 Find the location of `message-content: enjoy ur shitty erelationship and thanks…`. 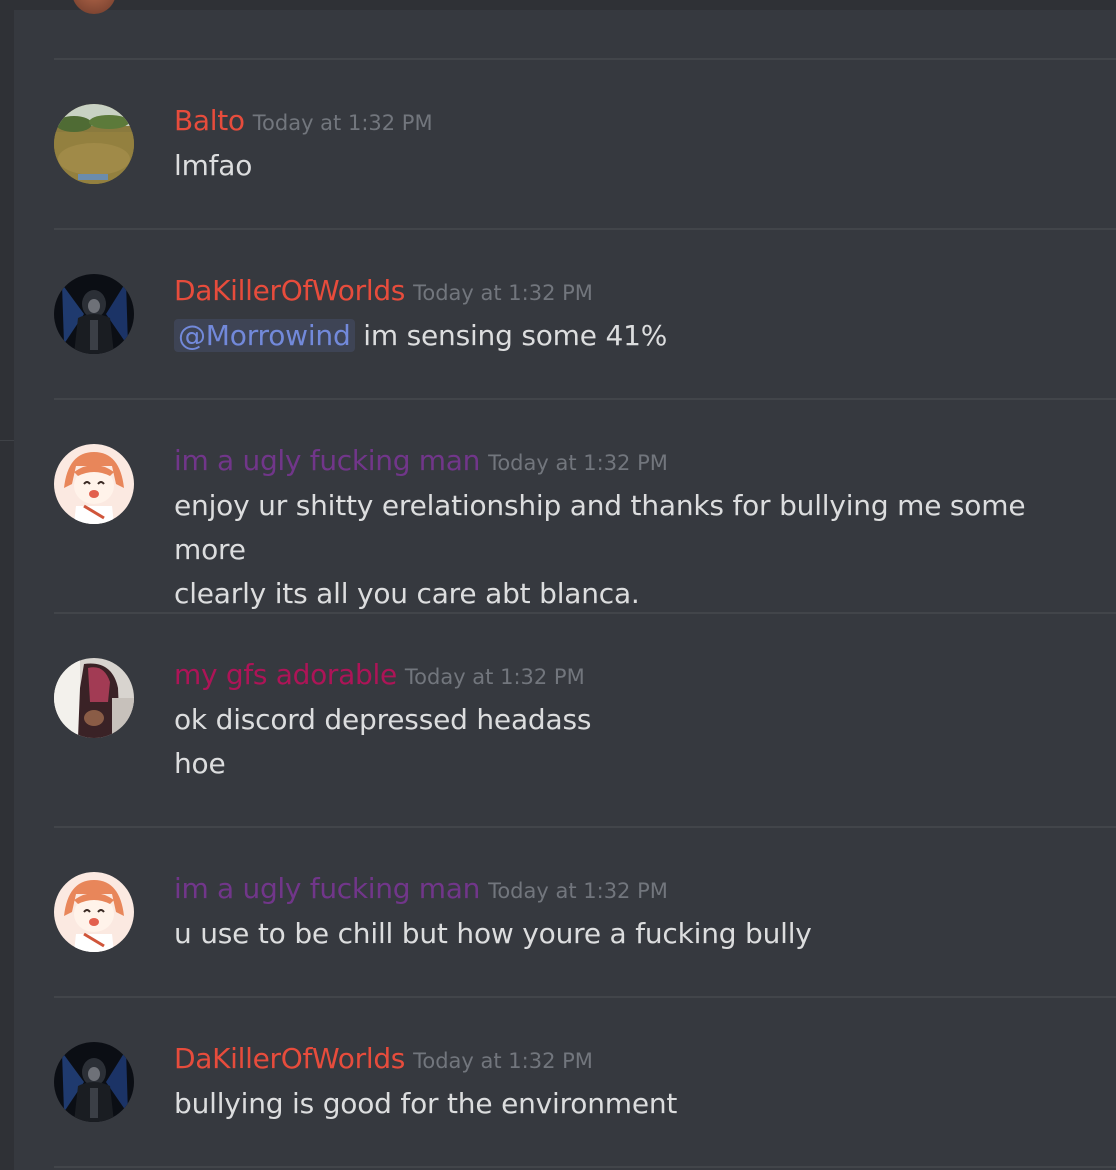

message-content: enjoy ur shitty erelationship and thanks… is located at coordinates (629, 550).